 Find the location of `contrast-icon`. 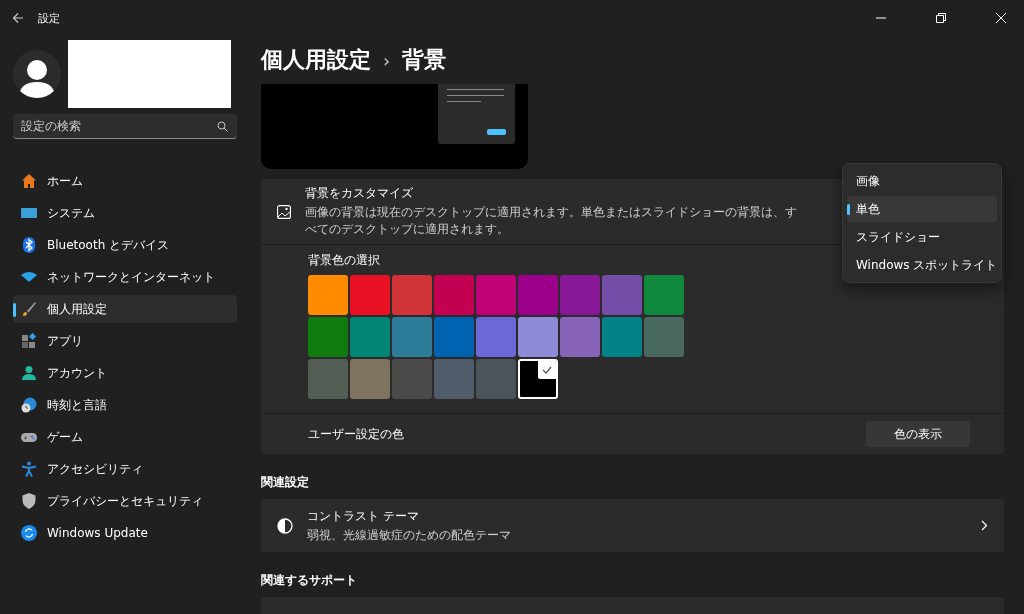

contrast-icon is located at coordinates (285, 525).